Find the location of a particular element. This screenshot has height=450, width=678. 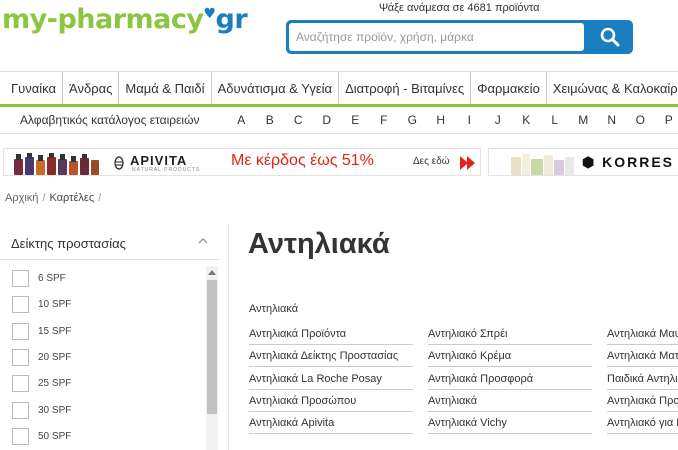

search-icon is located at coordinates (609, 37).